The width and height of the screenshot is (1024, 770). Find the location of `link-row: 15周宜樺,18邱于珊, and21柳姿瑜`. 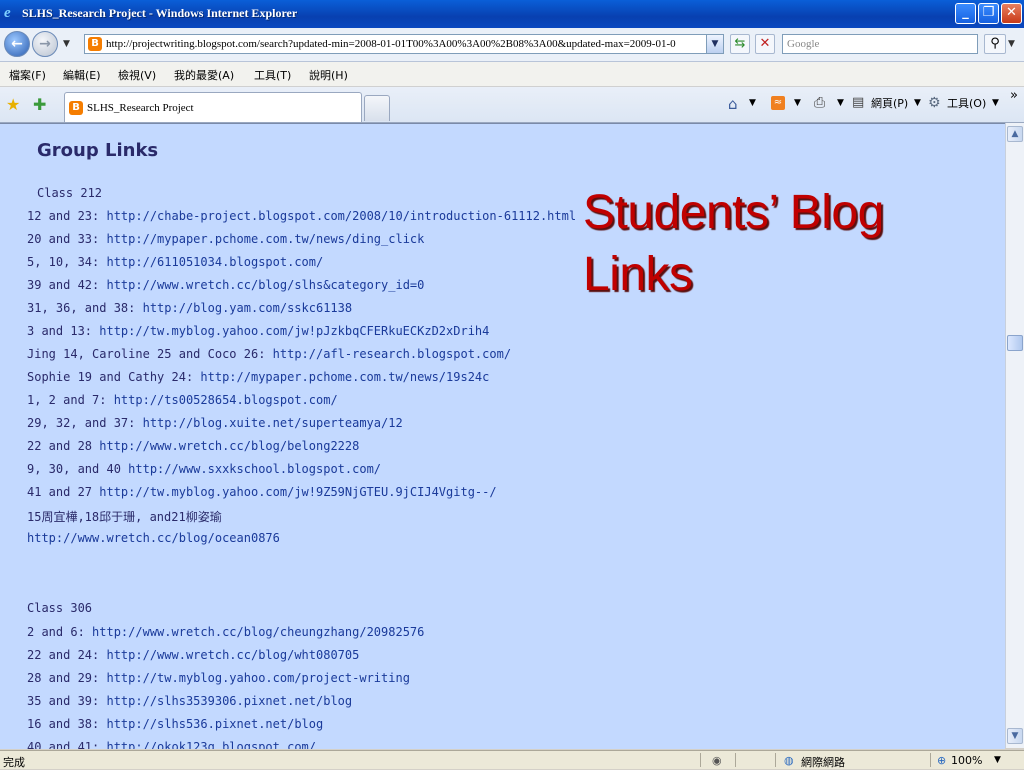

link-row: 15周宜樺,18邱于珊, and21柳姿瑜 is located at coordinates (124, 516).